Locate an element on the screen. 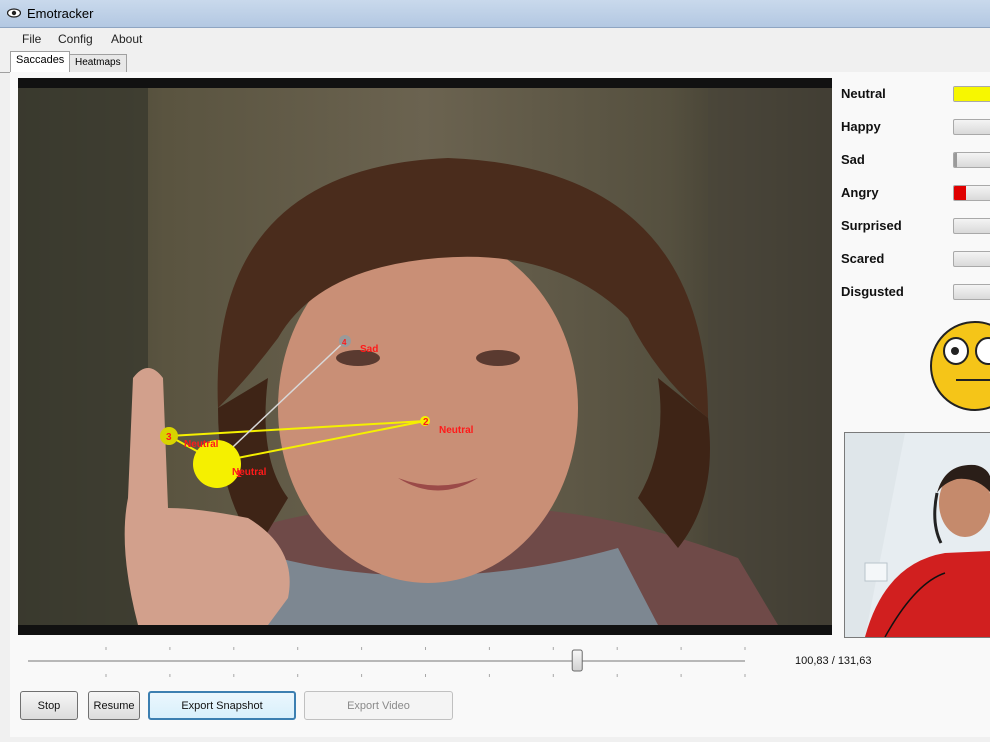 This screenshot has width=990, height=742. menu-about: About is located at coordinates (126, 39).